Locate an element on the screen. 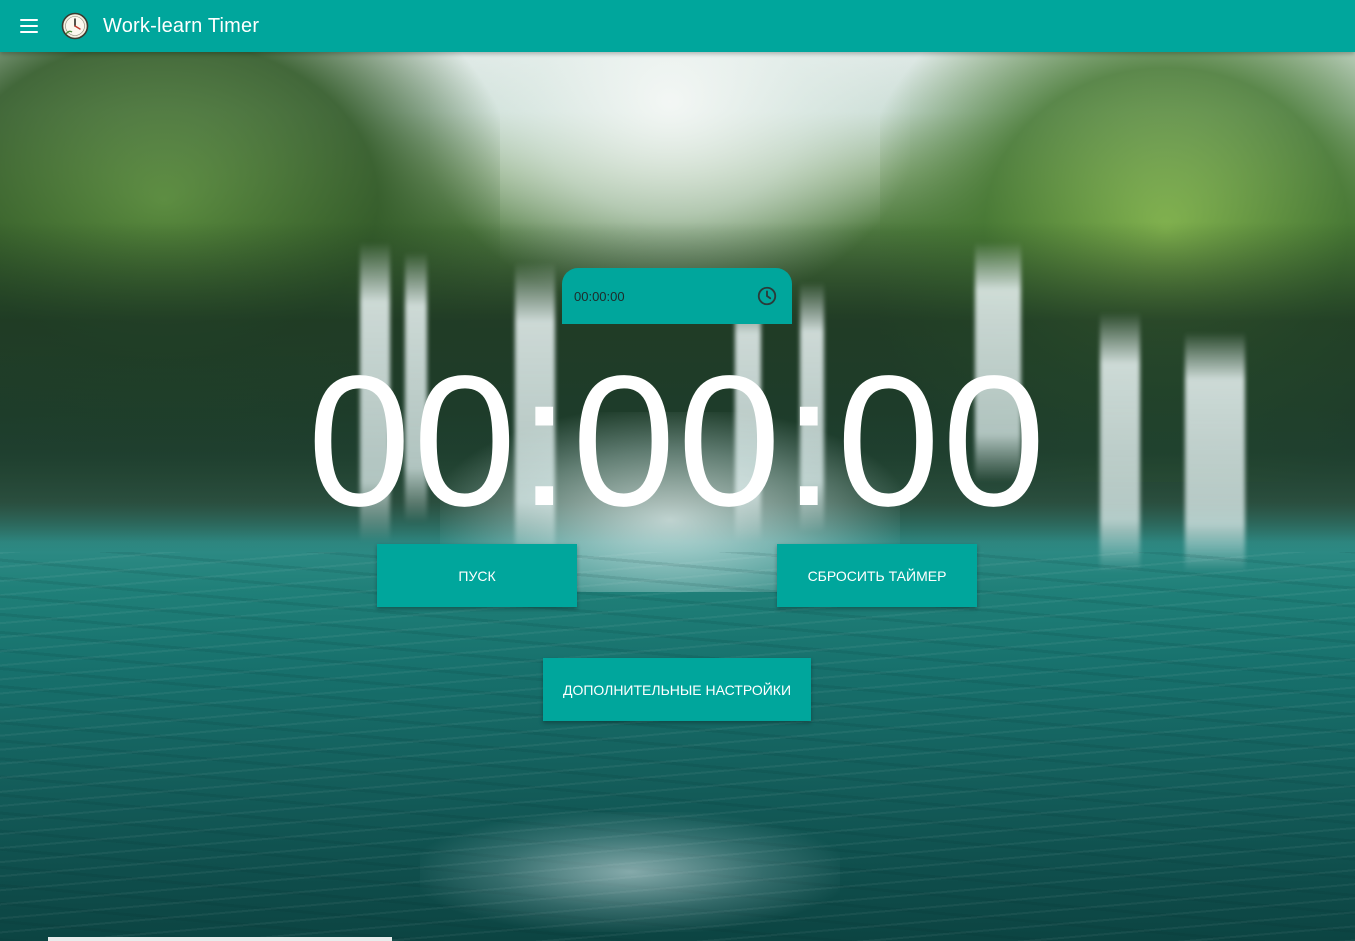 The width and height of the screenshot is (1355, 941). menu-icon is located at coordinates (29, 26).